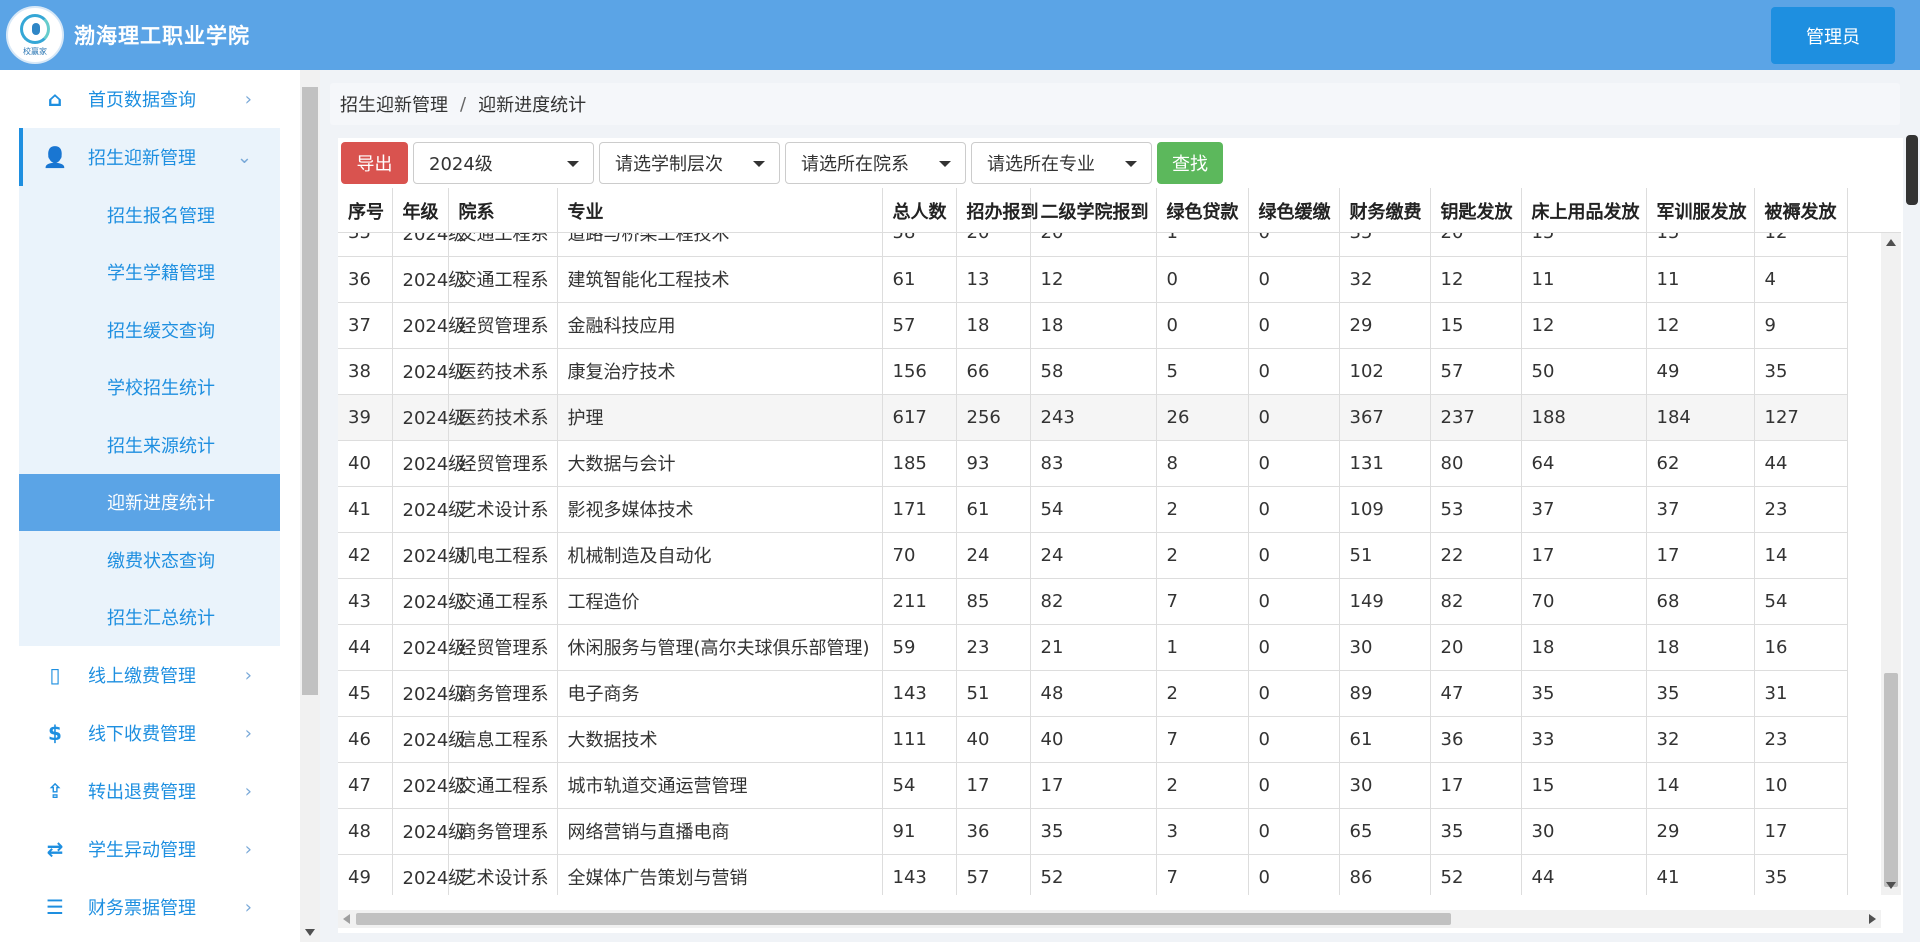 The image size is (1920, 942). Describe the element at coordinates (149, 560) in the screenshot. I see `sidebar-subitem: 缴费状态查询` at that location.